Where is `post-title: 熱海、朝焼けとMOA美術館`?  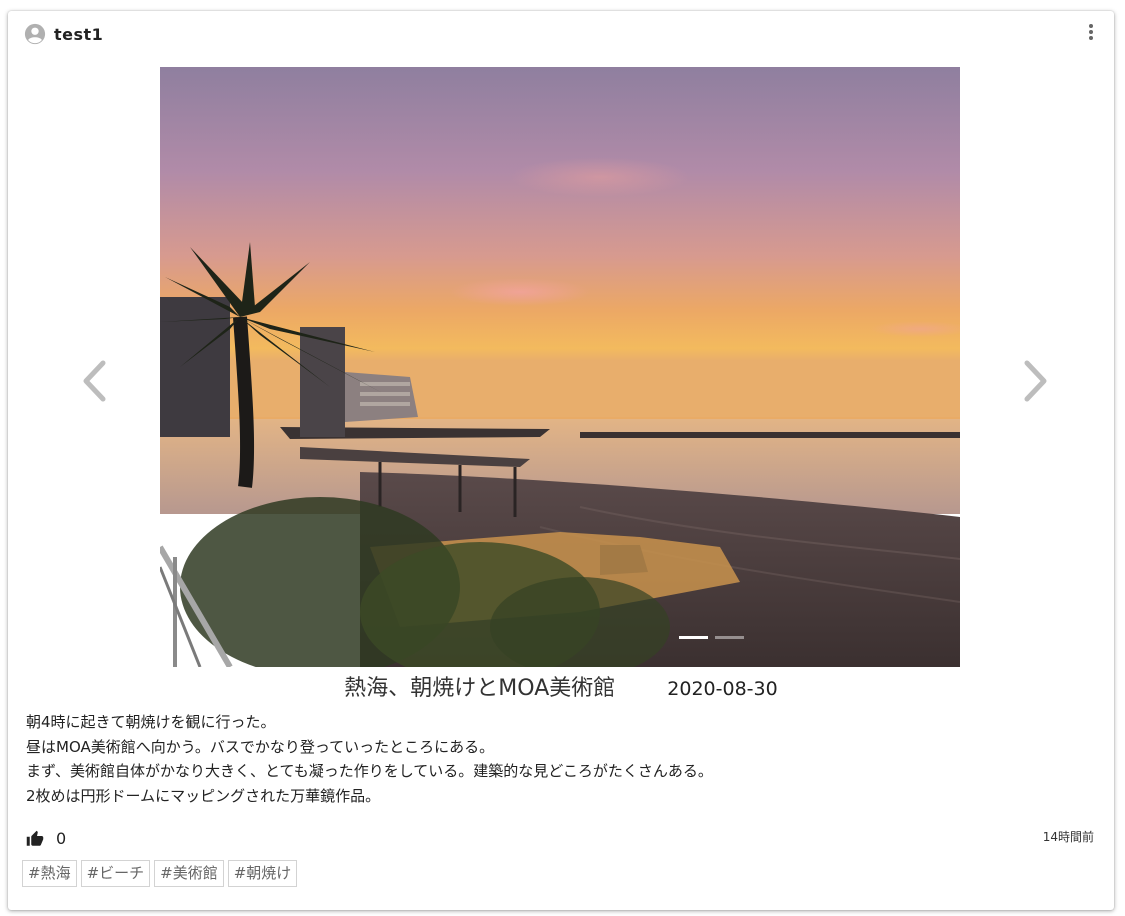
post-title: 熱海、朝焼けとMOA美術館 is located at coordinates (480, 688).